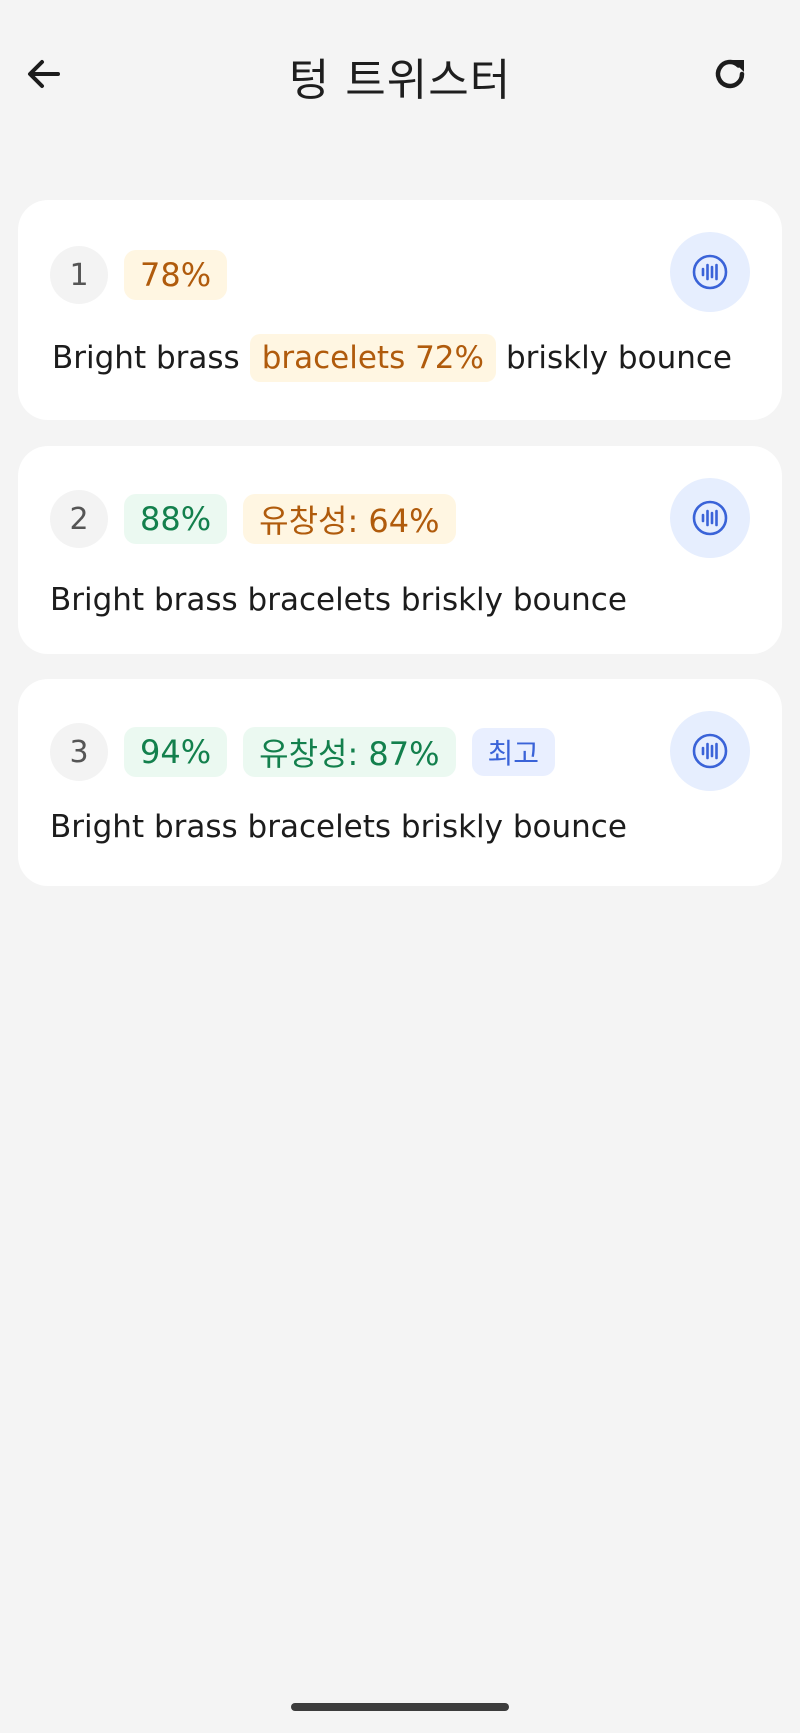  What do you see at coordinates (349, 519) in the screenshot?
I see `fluency-badge: 유창성: 64%` at bounding box center [349, 519].